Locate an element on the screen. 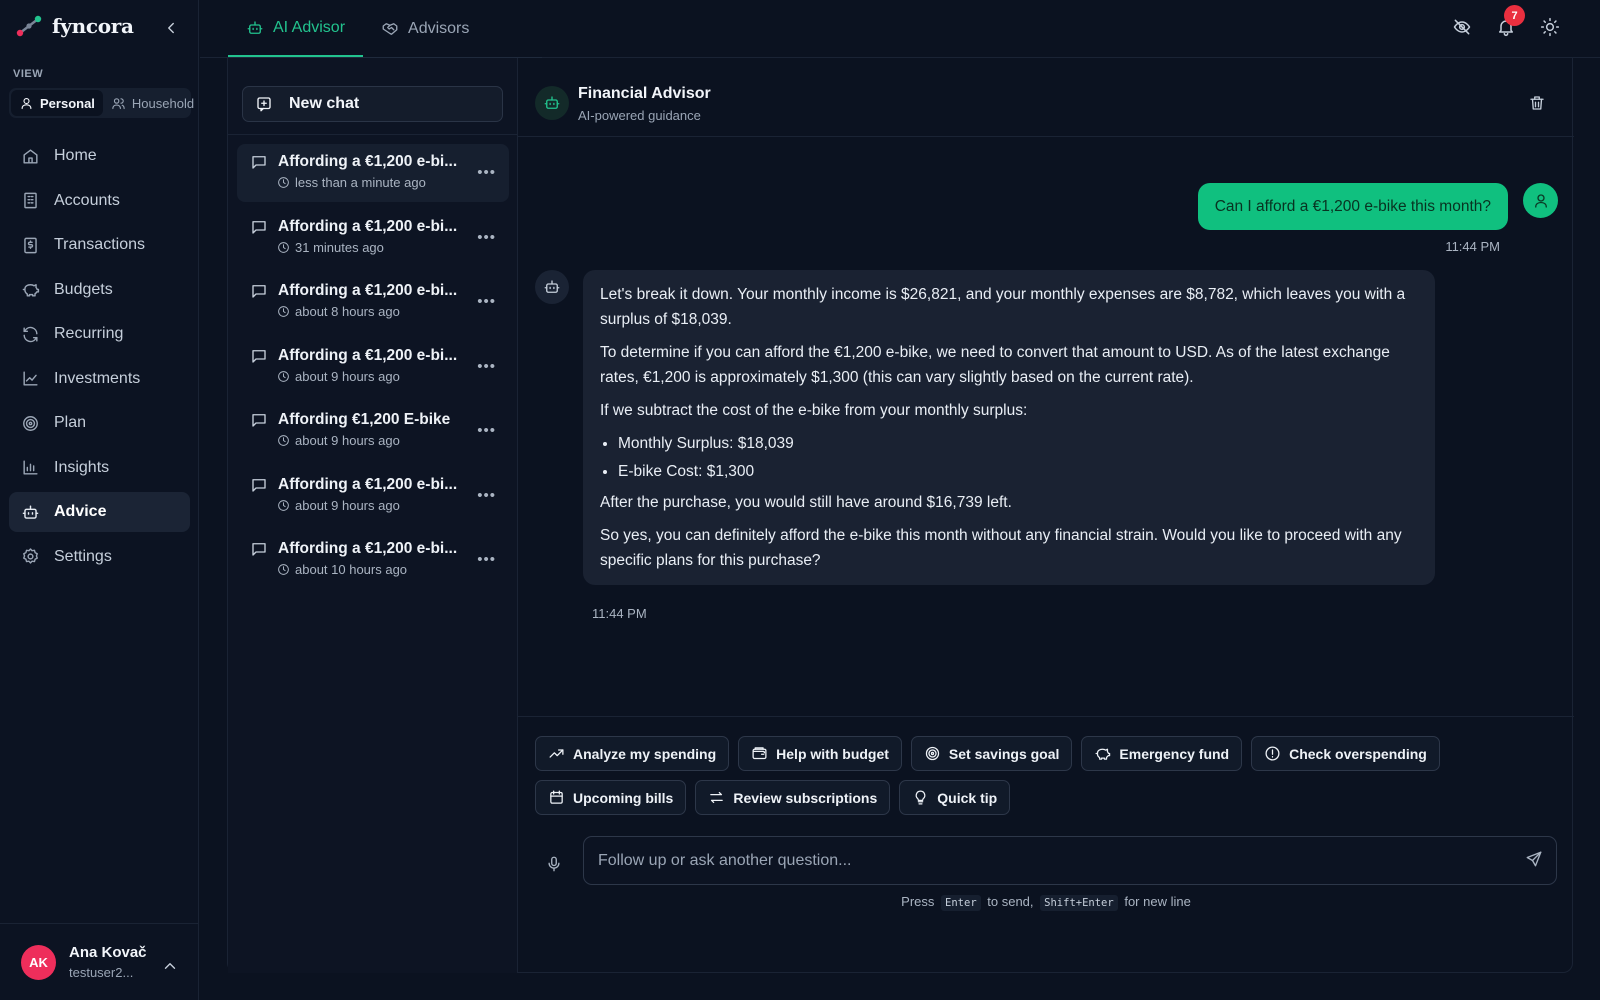 The image size is (1600, 1000). building-icon is located at coordinates (30, 200).